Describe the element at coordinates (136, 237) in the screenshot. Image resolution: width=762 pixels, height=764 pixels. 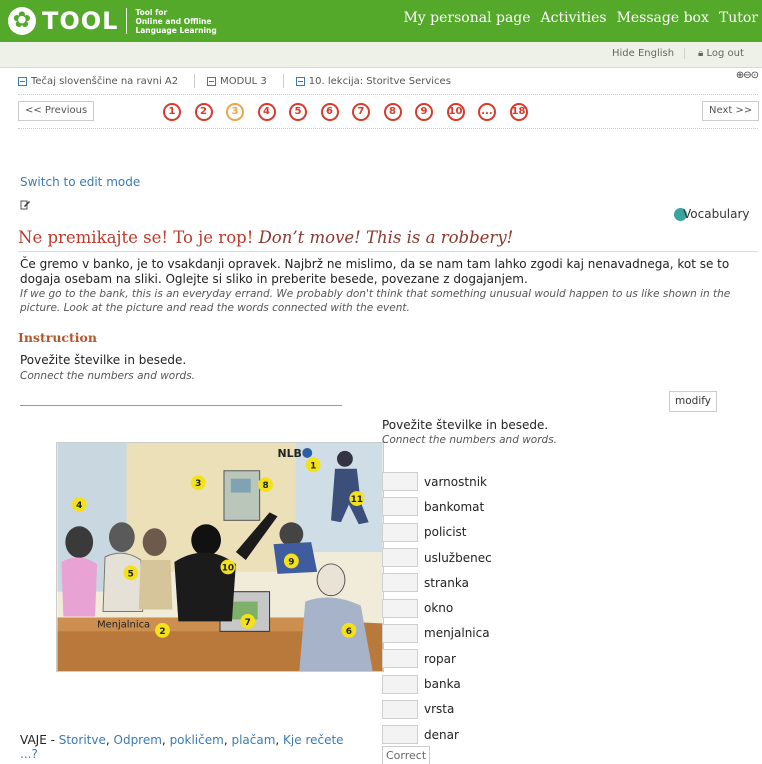
I see `title-slovene: Ne premikajte se! To je rop!` at that location.